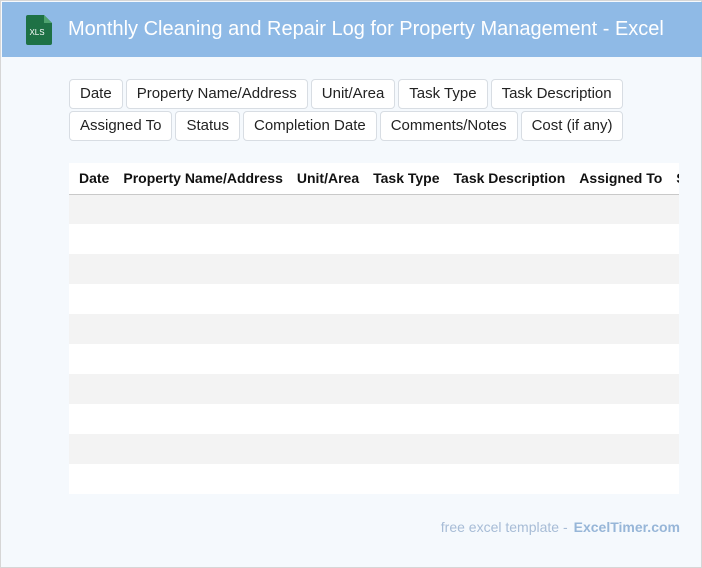 The width and height of the screenshot is (702, 568). Describe the element at coordinates (674, 179) in the screenshot. I see `column-header: Status` at that location.